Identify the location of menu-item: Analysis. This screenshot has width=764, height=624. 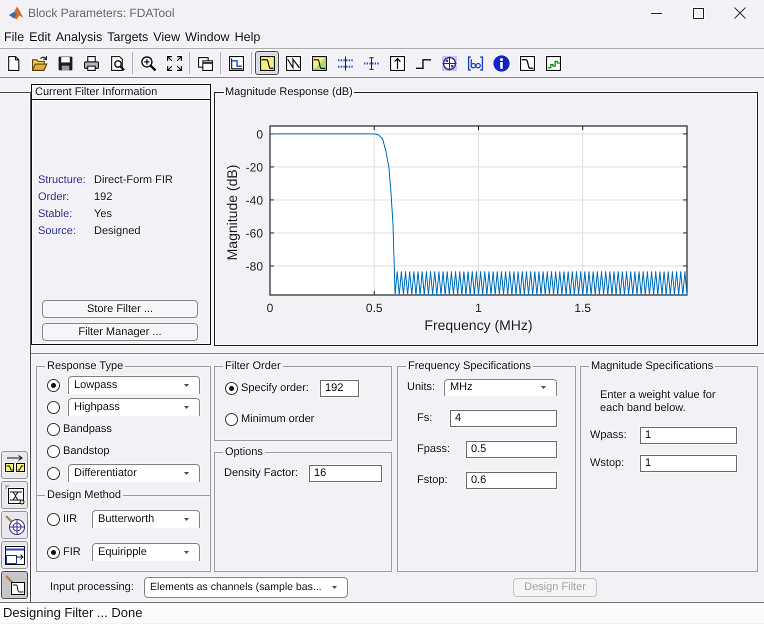
(79, 37).